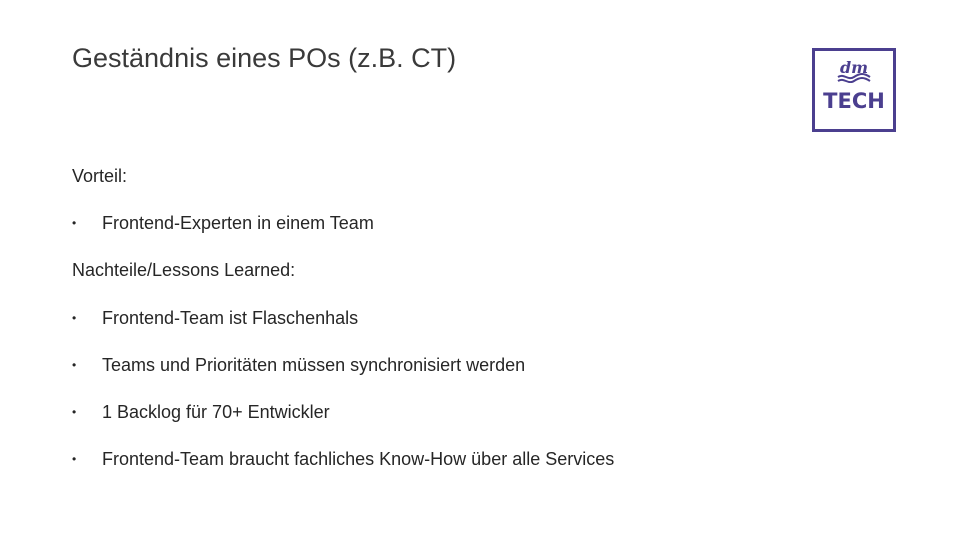  Describe the element at coordinates (264, 58) in the screenshot. I see `slide-title: Geständnis eines POs (z.B. CT)` at that location.